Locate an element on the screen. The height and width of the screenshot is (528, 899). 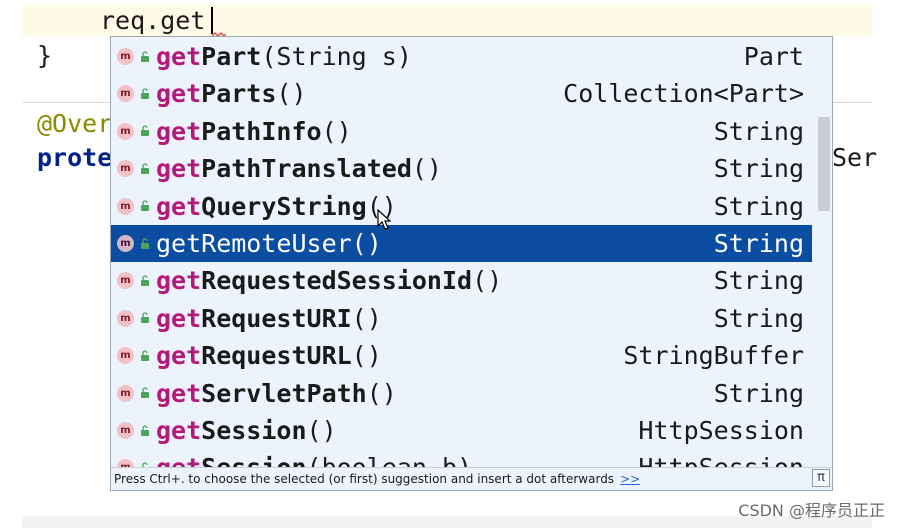
current-code-line: req.get is located at coordinates (152, 20).